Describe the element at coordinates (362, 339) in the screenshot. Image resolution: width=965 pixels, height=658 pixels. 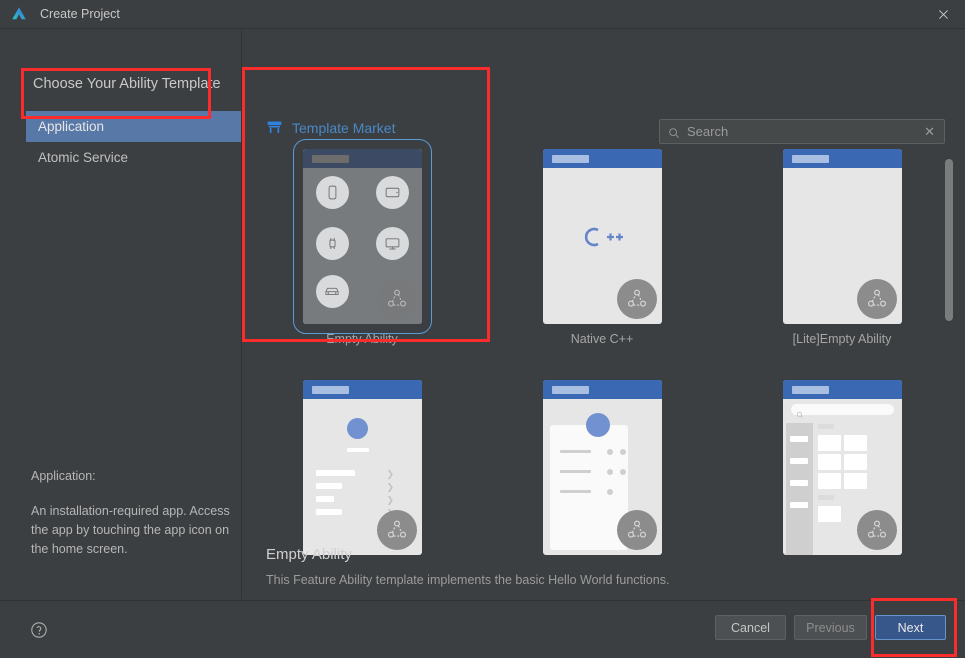
I see `template-label: Empty Ability` at that location.